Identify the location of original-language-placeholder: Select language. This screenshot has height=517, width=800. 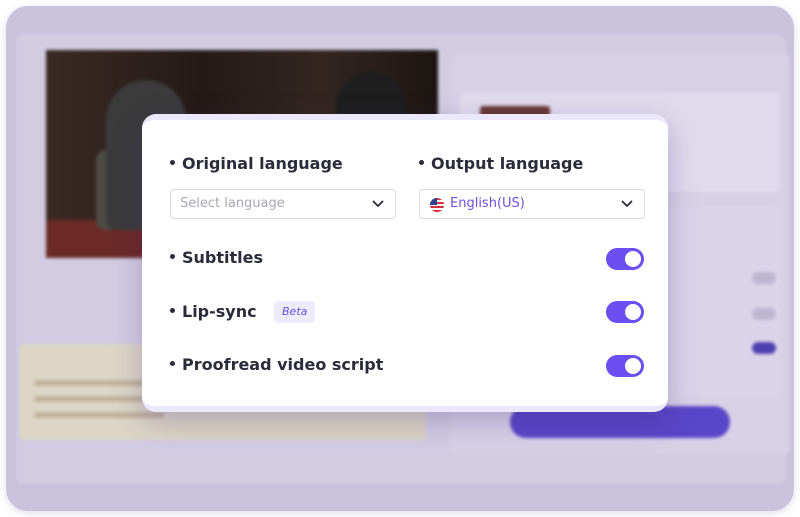
(232, 203).